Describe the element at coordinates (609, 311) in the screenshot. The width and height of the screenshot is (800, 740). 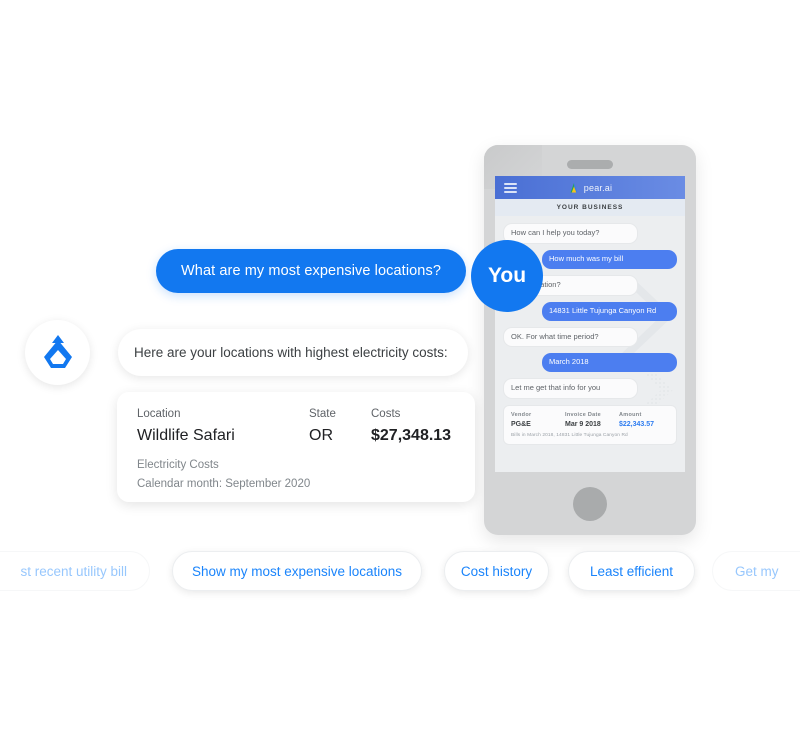
I see `chat-message-user: 14831 Little Tujunga Canyon Rd` at that location.